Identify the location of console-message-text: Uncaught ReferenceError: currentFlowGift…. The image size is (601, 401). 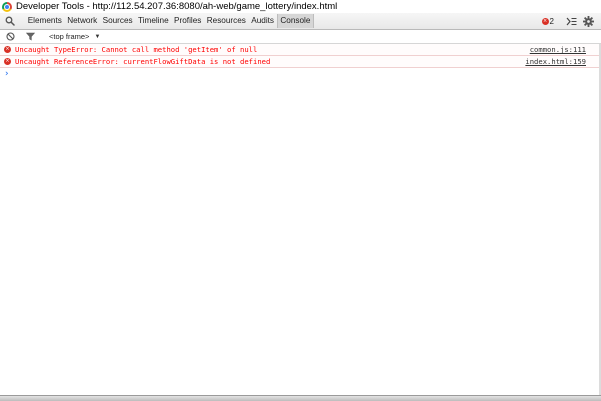
(143, 61).